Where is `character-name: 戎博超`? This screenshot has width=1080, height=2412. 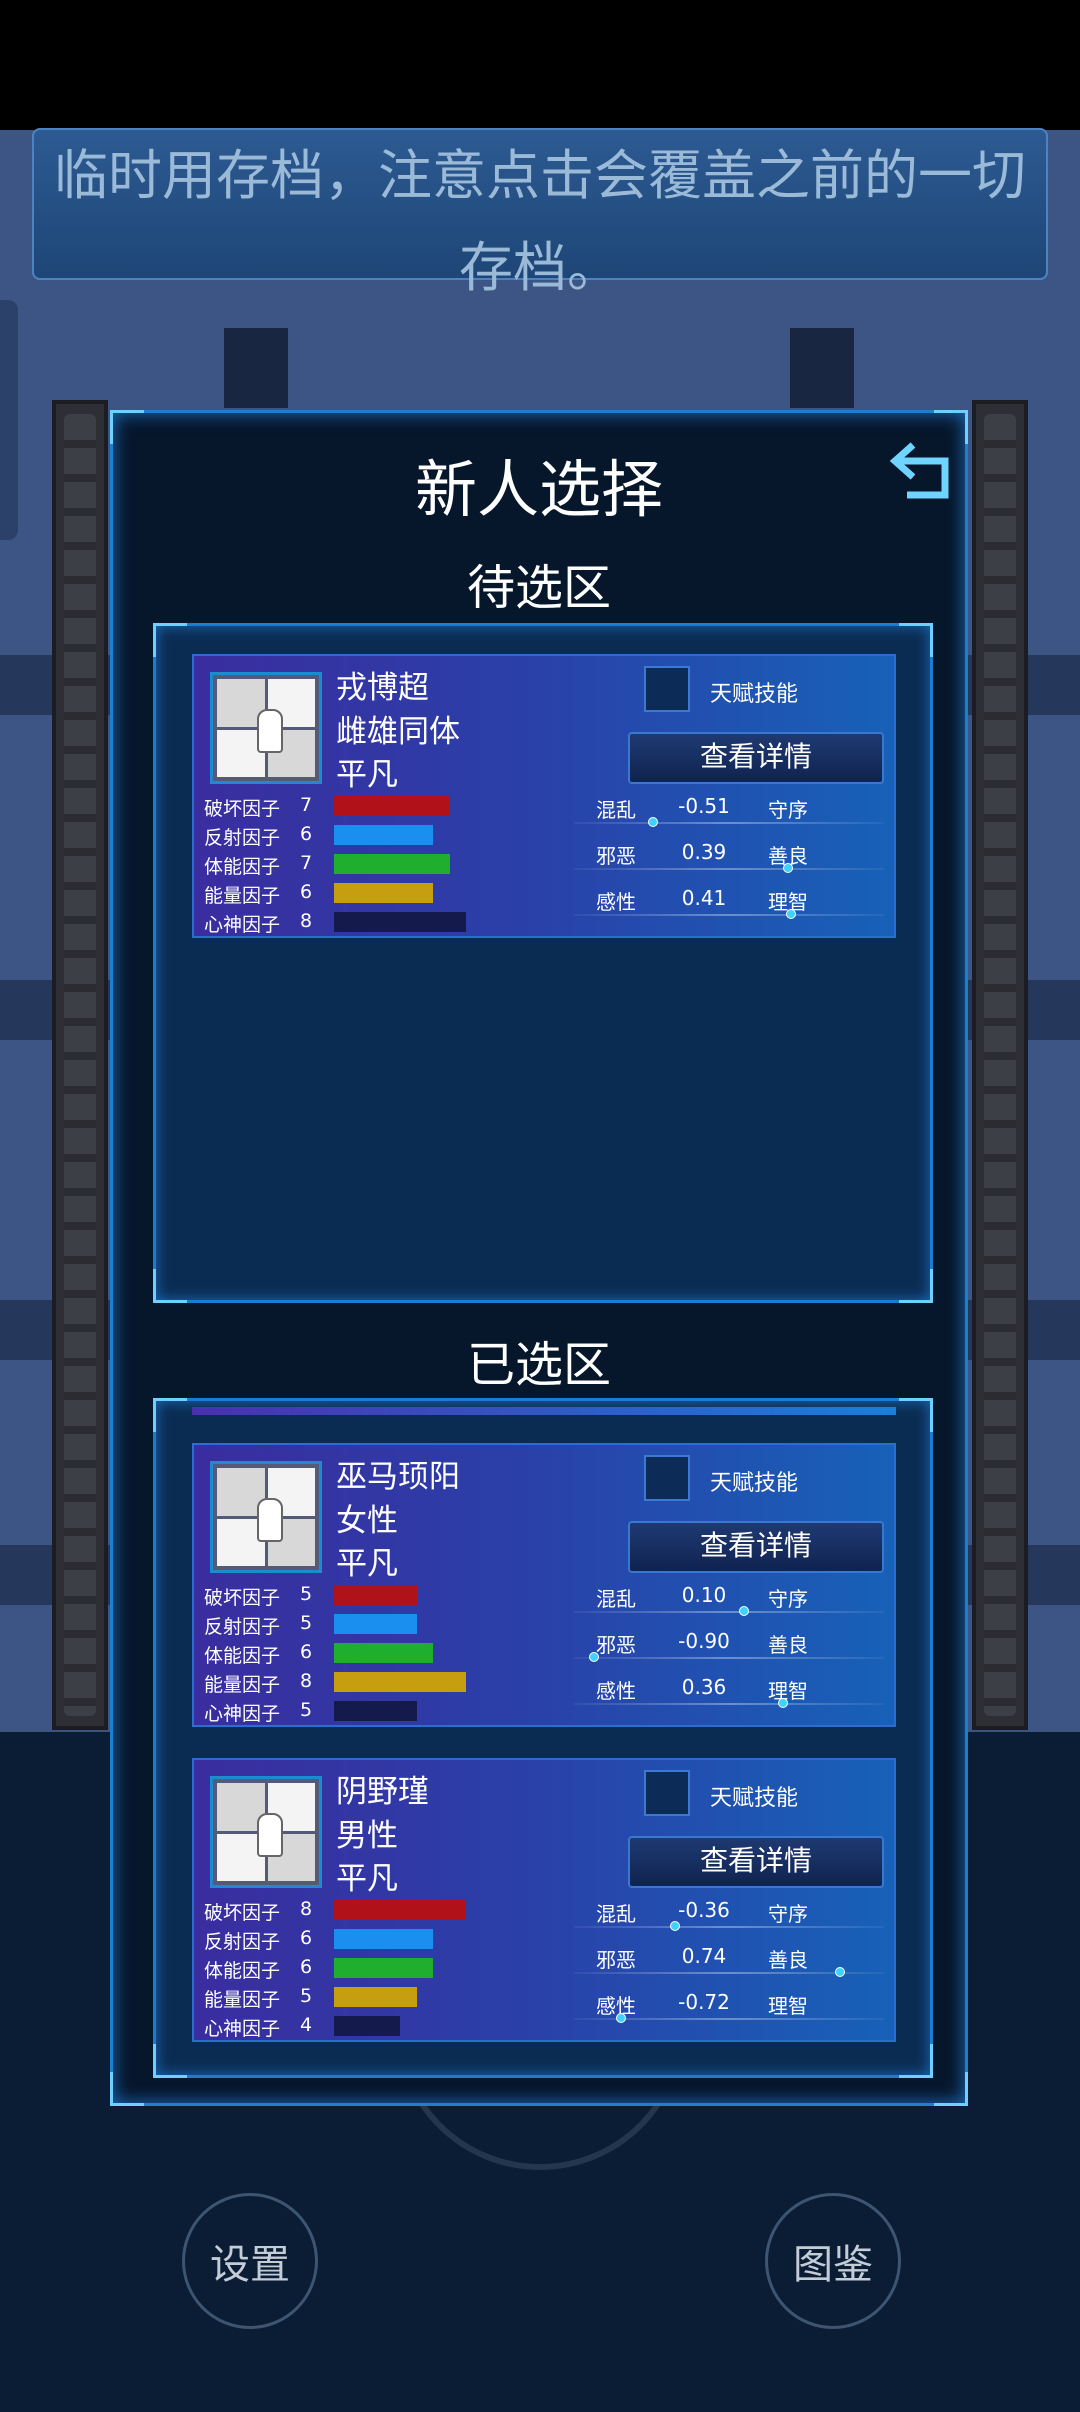 character-name: 戎博超 is located at coordinates (382, 688).